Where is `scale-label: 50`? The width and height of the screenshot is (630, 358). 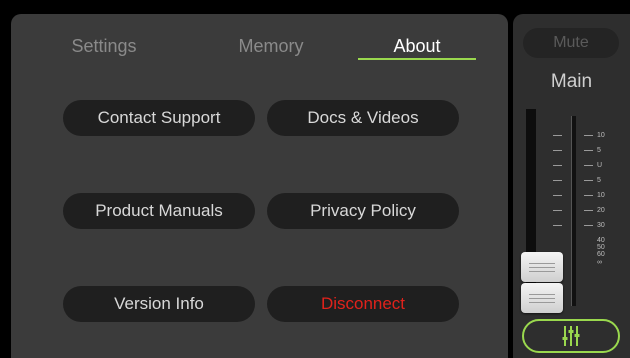 scale-label: 50 is located at coordinates (601, 247).